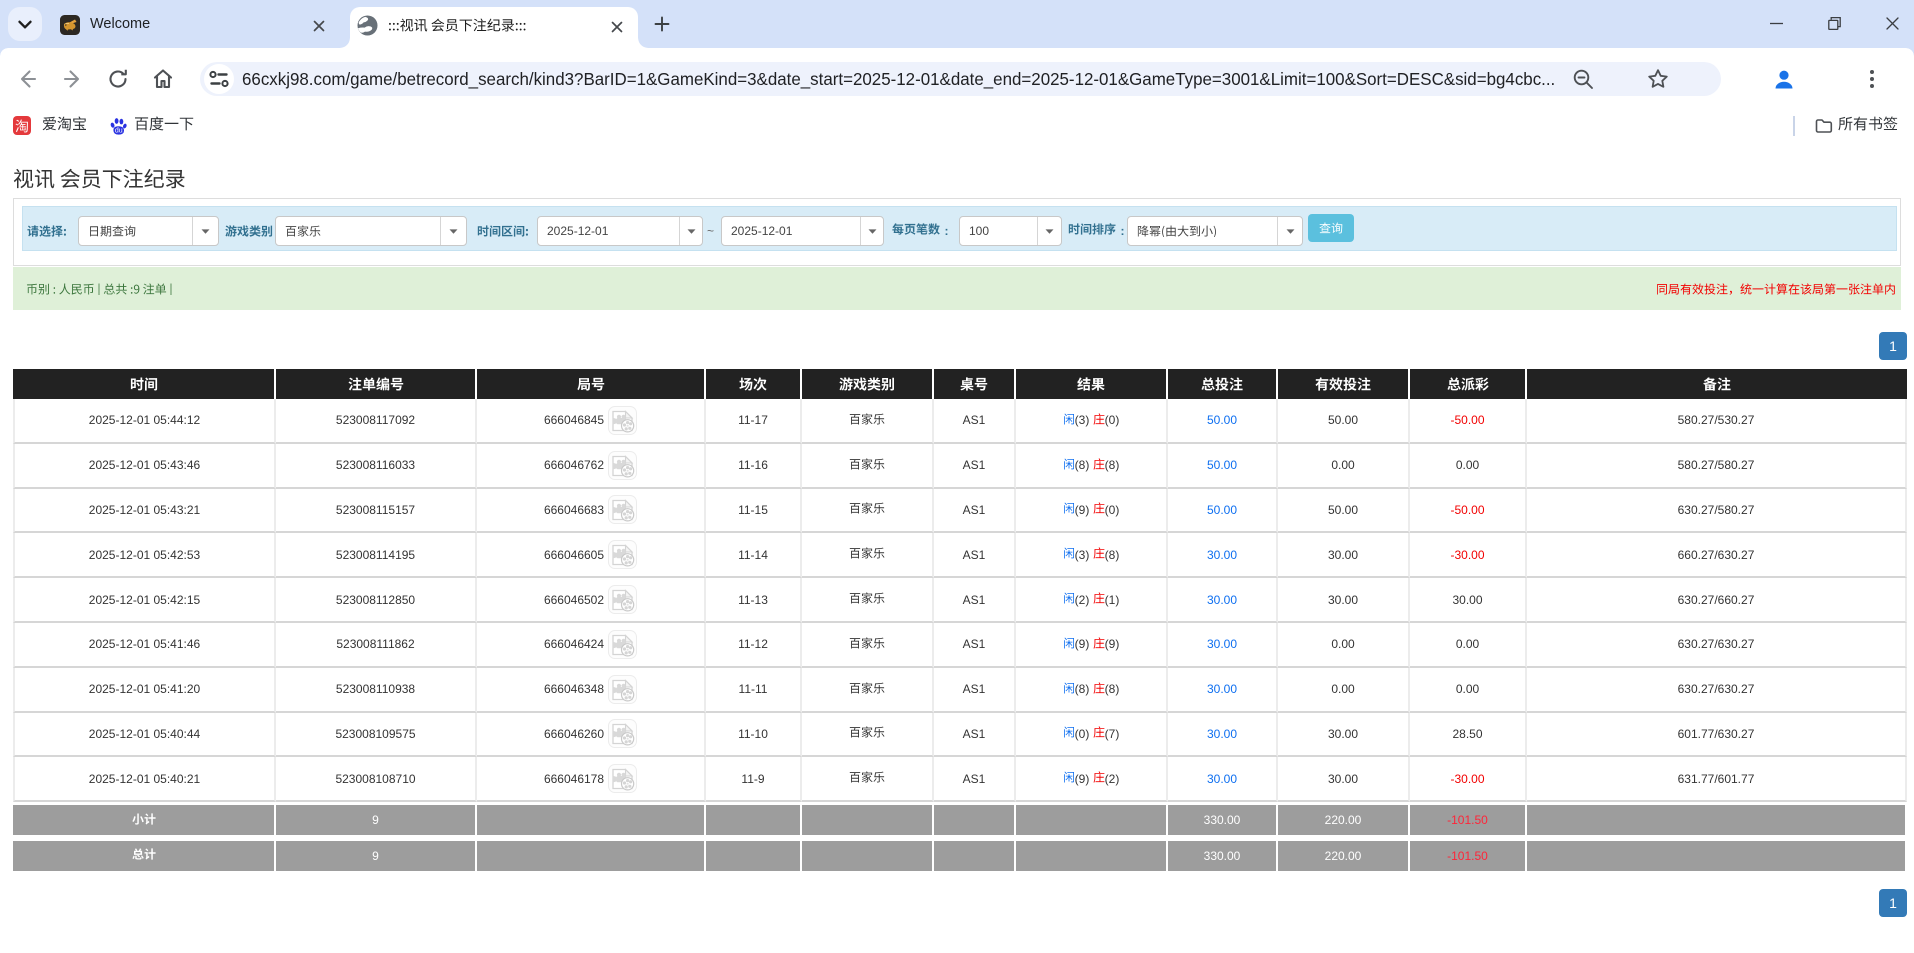 This screenshot has width=1914, height=953. I want to click on svg-text: du, so click(119, 131).